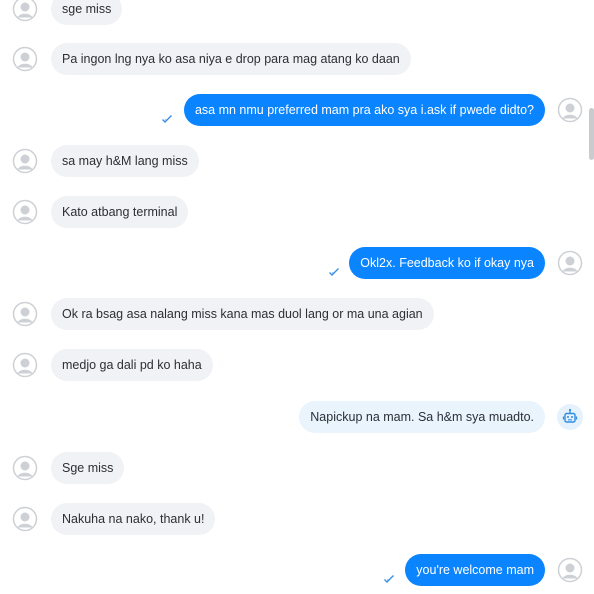 The image size is (594, 594). What do you see at coordinates (297, 13) in the screenshot?
I see `message-incoming: sge miss` at bounding box center [297, 13].